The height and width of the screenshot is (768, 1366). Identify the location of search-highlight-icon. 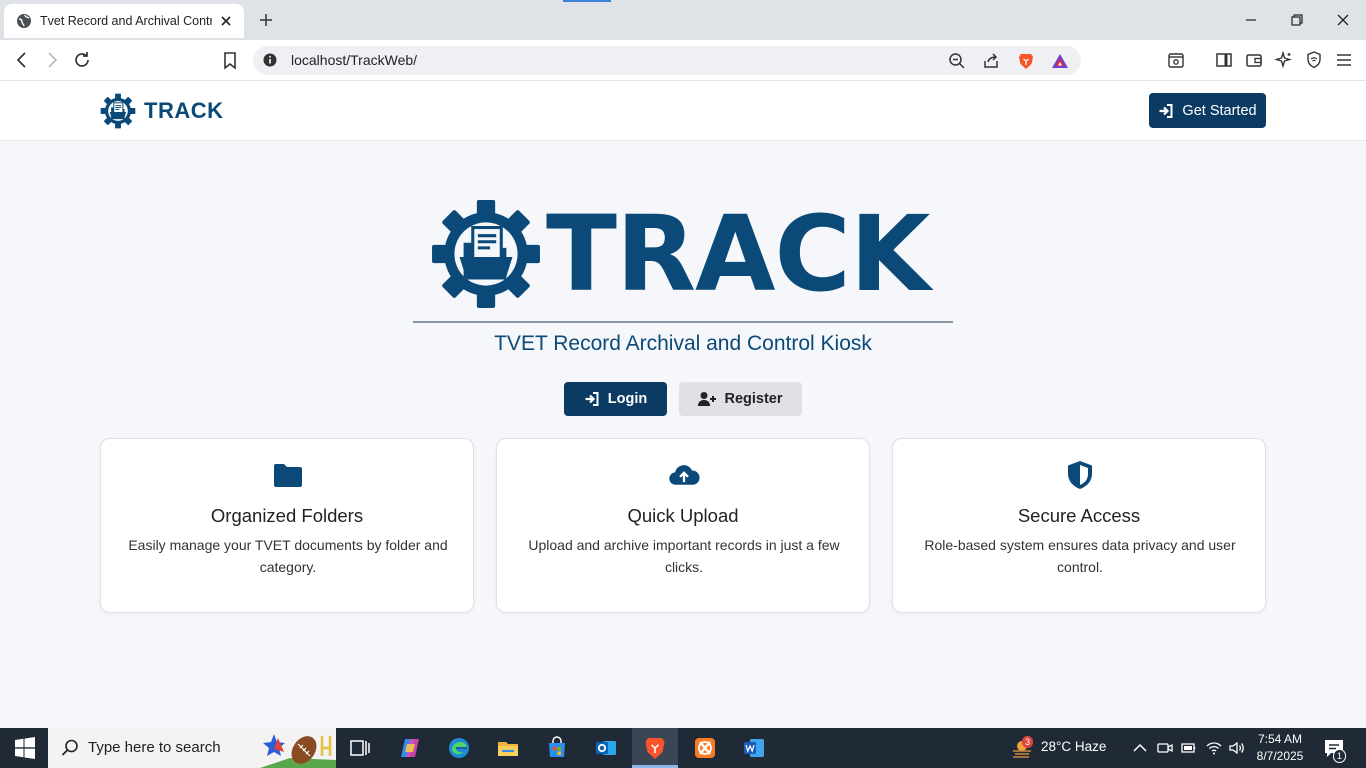
(298, 751).